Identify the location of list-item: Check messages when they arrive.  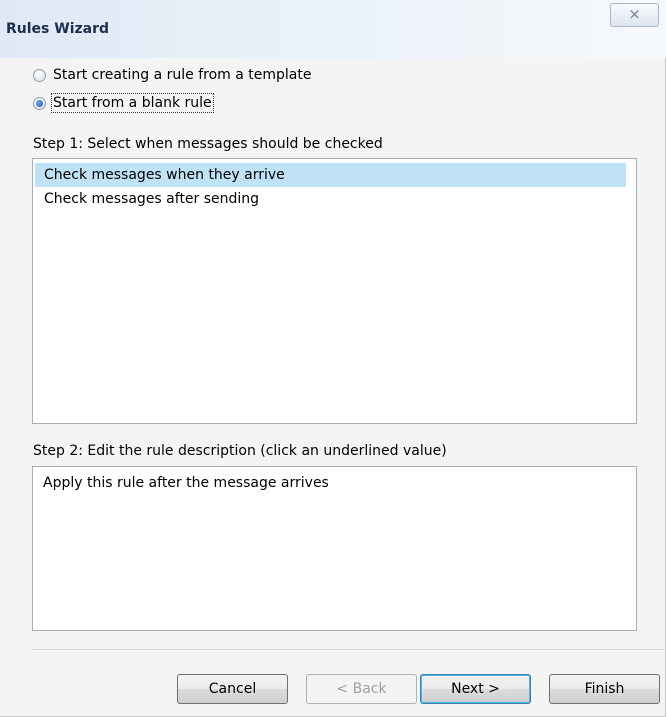
(330, 175).